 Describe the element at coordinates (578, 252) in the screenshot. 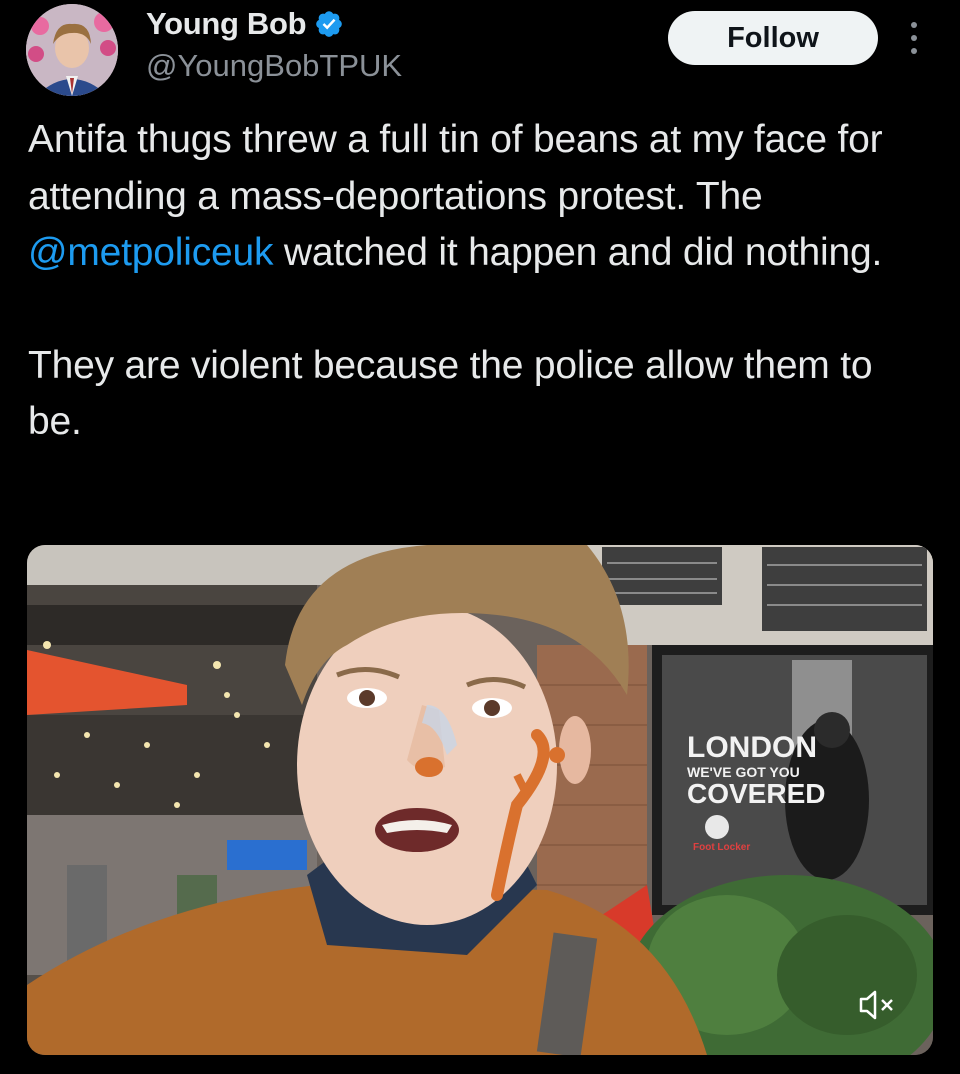

I see `tweet-text-part: watched it happen and did nothing.` at that location.